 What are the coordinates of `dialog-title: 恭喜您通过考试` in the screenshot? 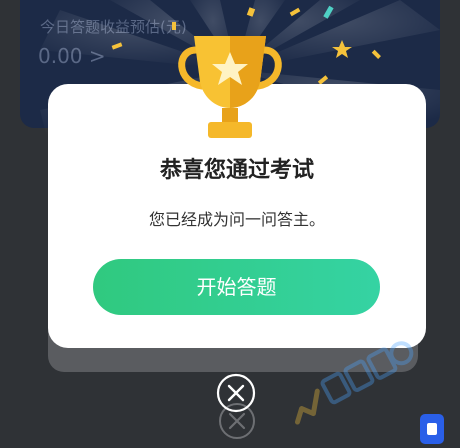 It's located at (236, 170).